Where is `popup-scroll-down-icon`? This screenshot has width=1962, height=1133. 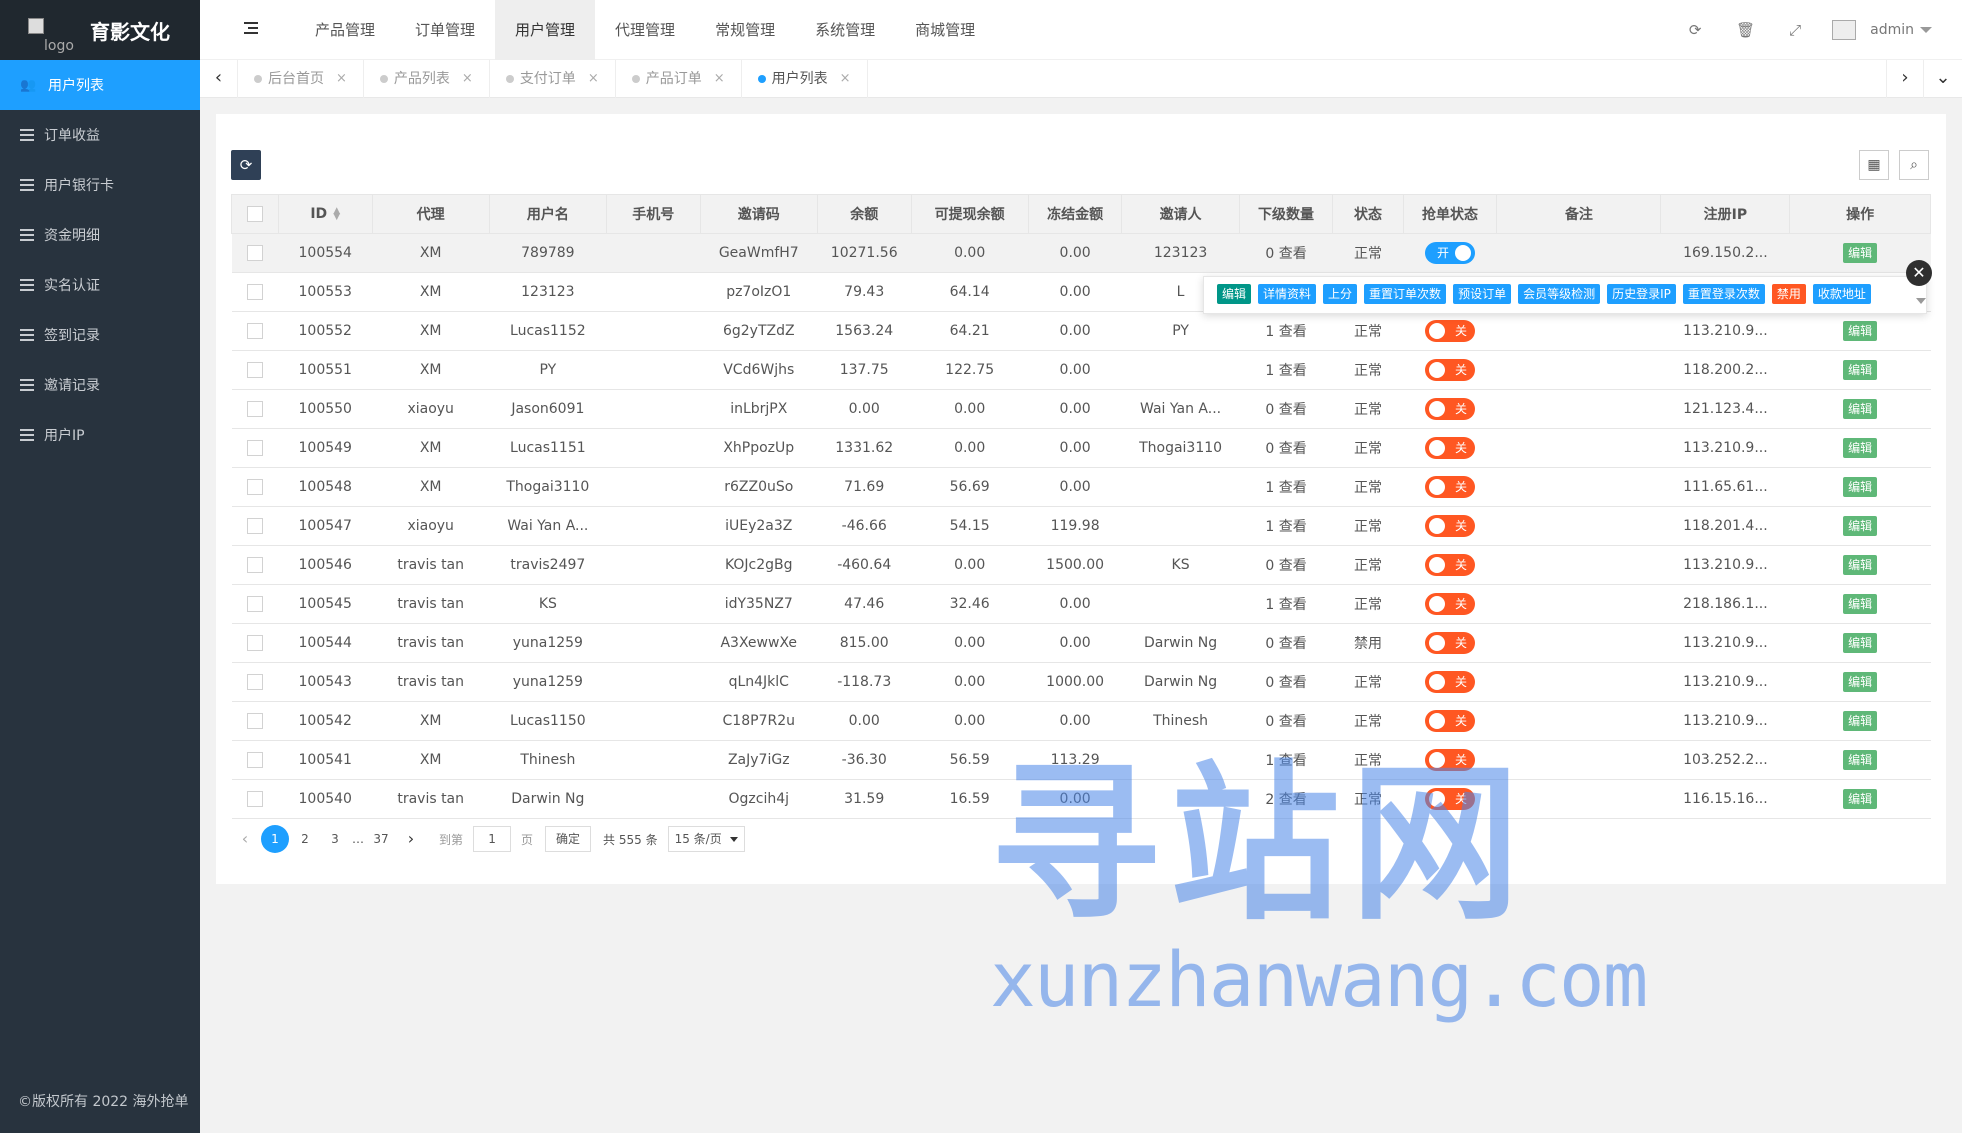
popup-scroll-down-icon is located at coordinates (1921, 301).